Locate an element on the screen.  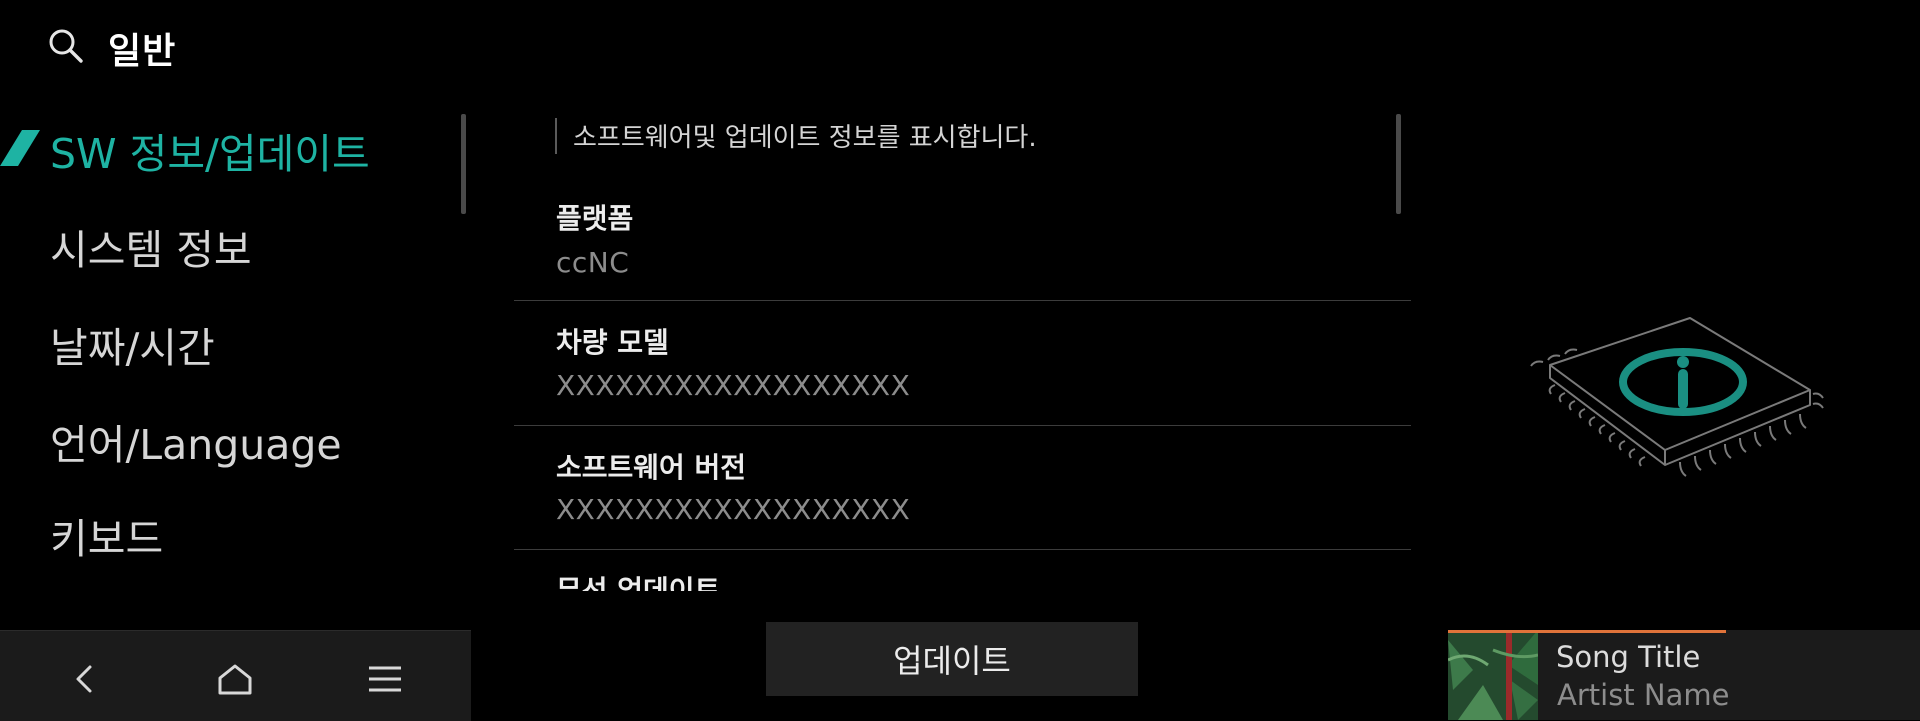
album-art is located at coordinates (1493, 675).